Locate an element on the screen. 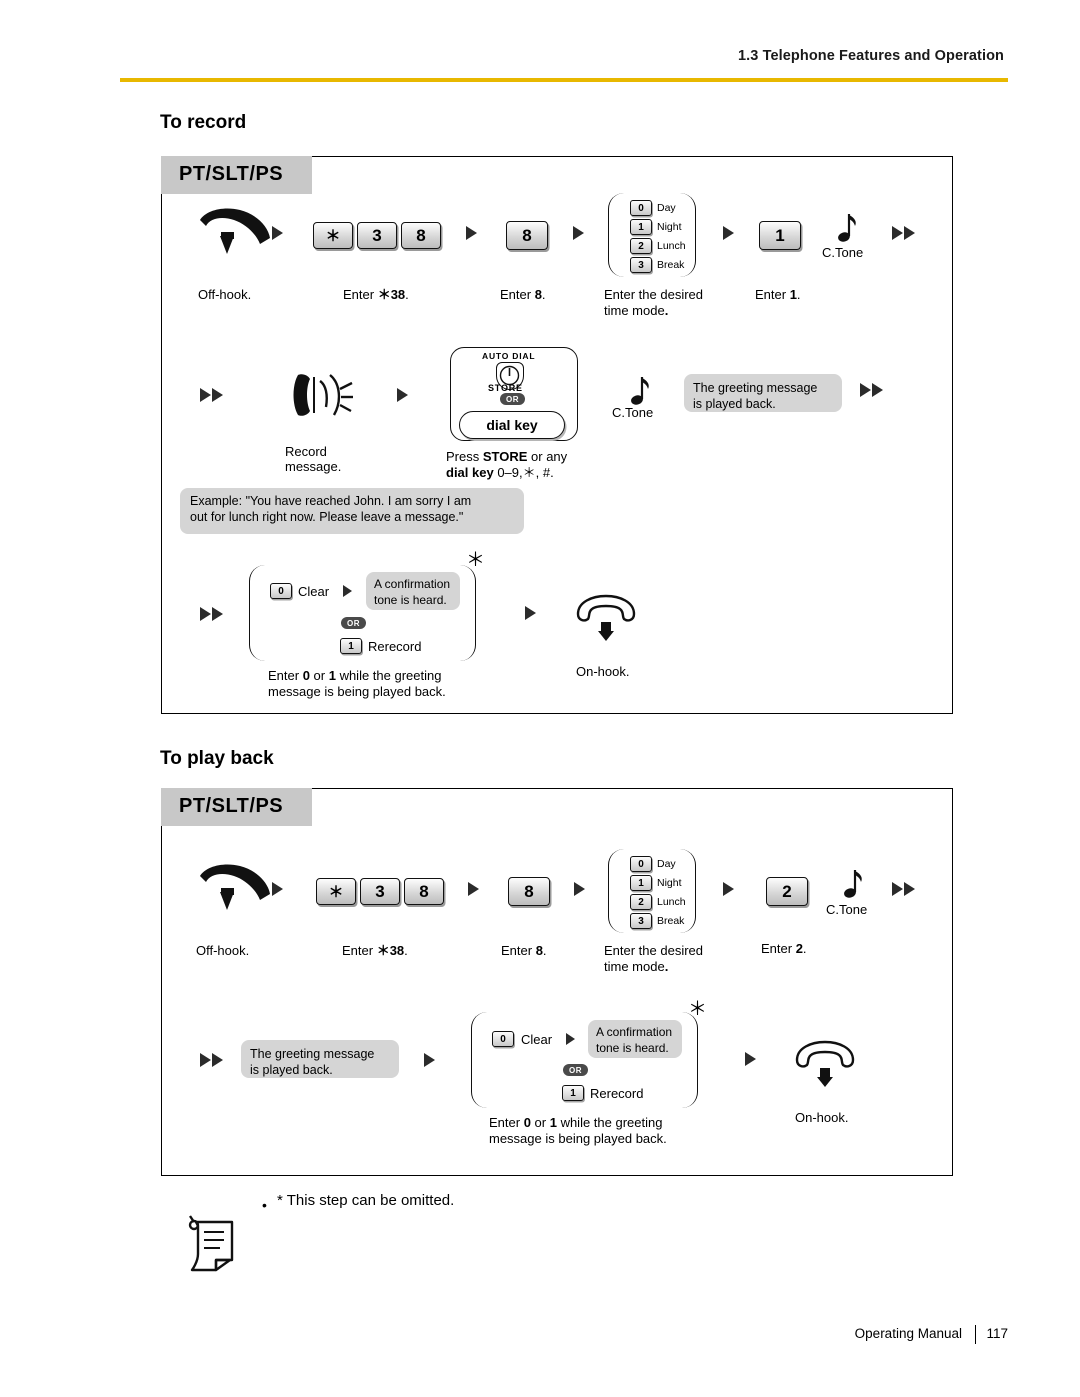 The height and width of the screenshot is (1397, 1080). mode-key-0-playback: 0 is located at coordinates (641, 864).